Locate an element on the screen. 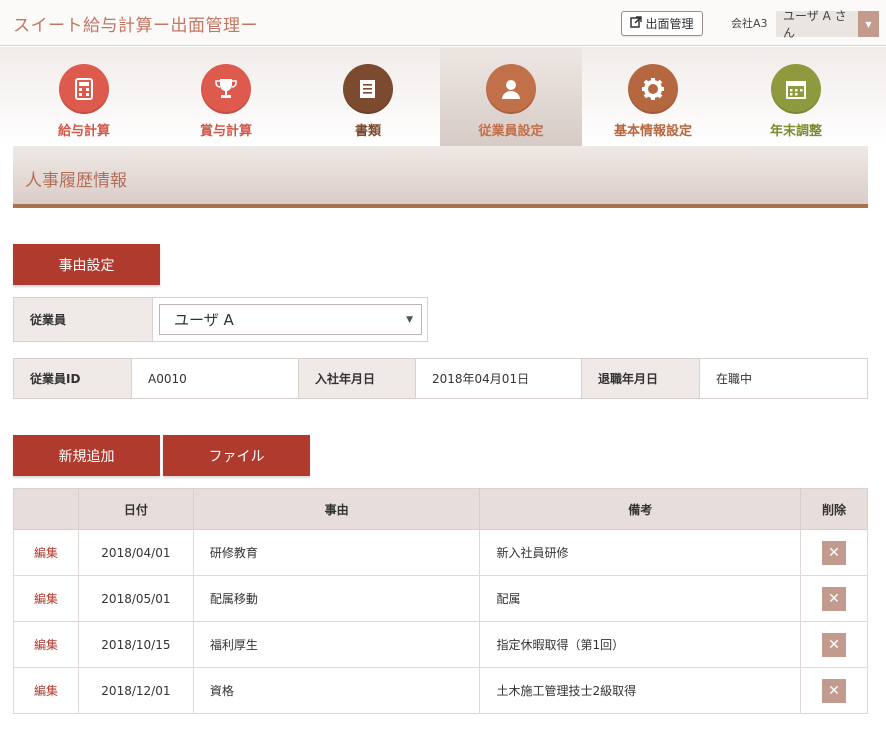  reason-cell: 福利厚生 is located at coordinates (336, 644).